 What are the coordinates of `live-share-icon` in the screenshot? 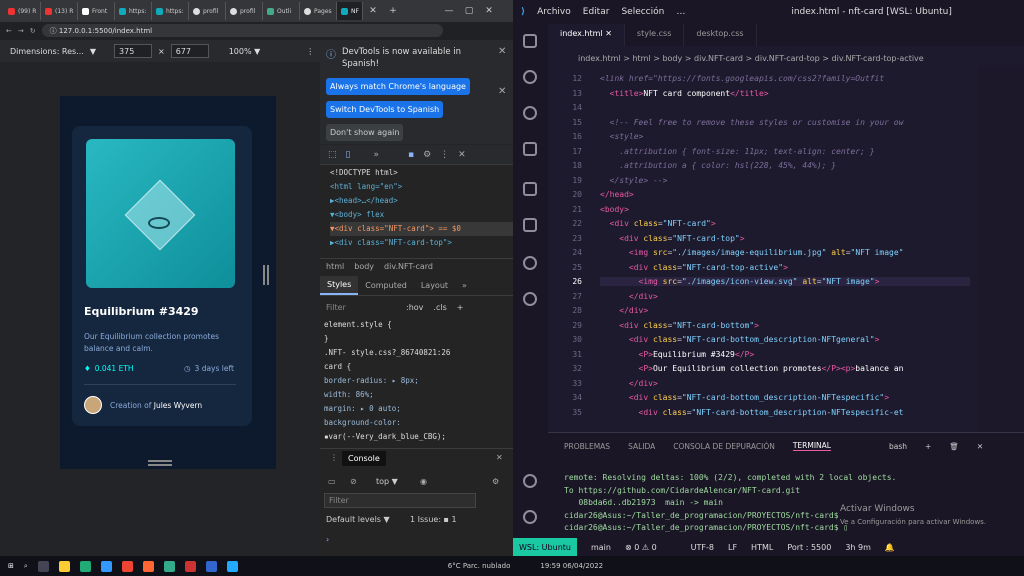 It's located at (530, 263).